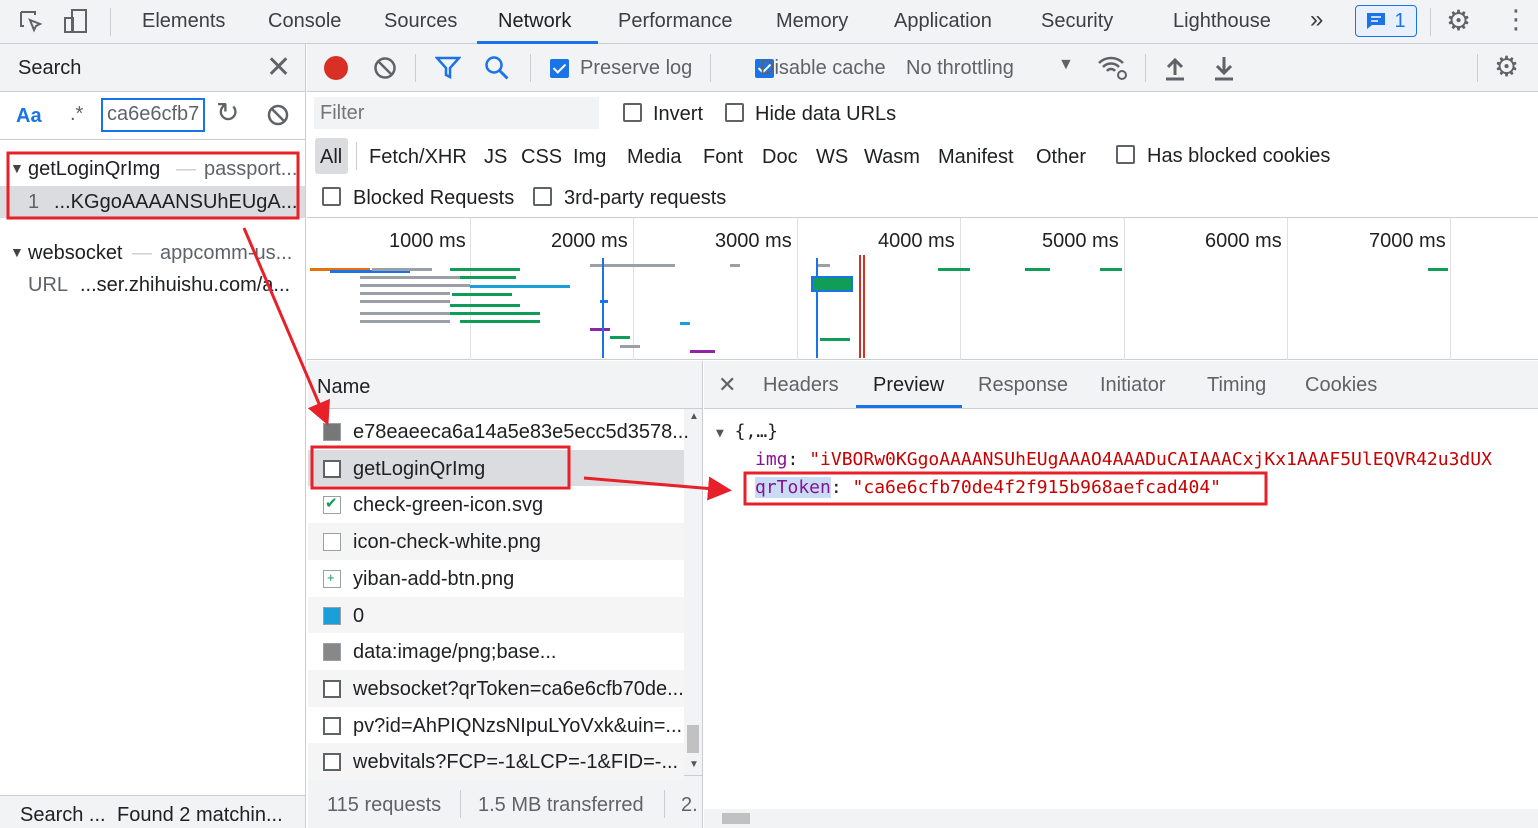 The height and width of the screenshot is (828, 1538). What do you see at coordinates (908, 385) in the screenshot?
I see `tab-preview: Preview` at bounding box center [908, 385].